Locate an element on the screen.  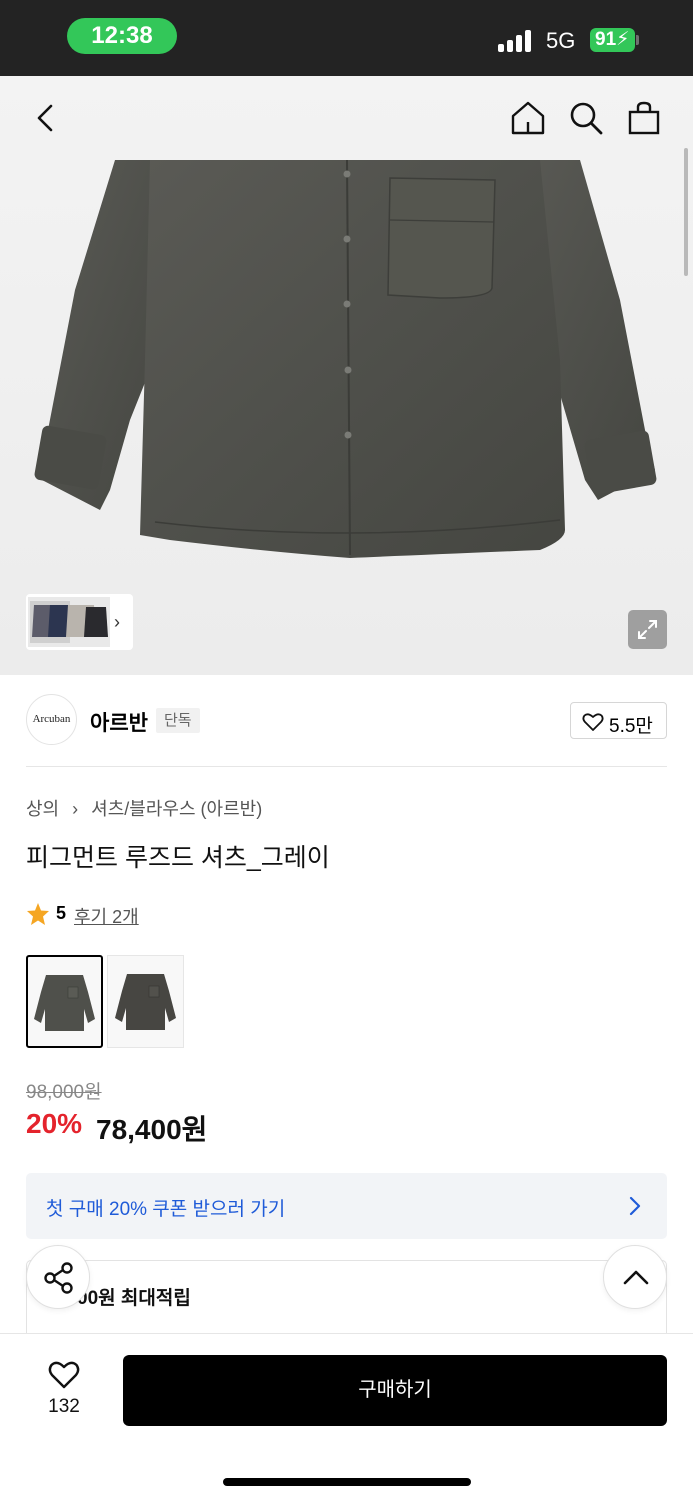
scroll-to-top-button is located at coordinates (635, 1277).